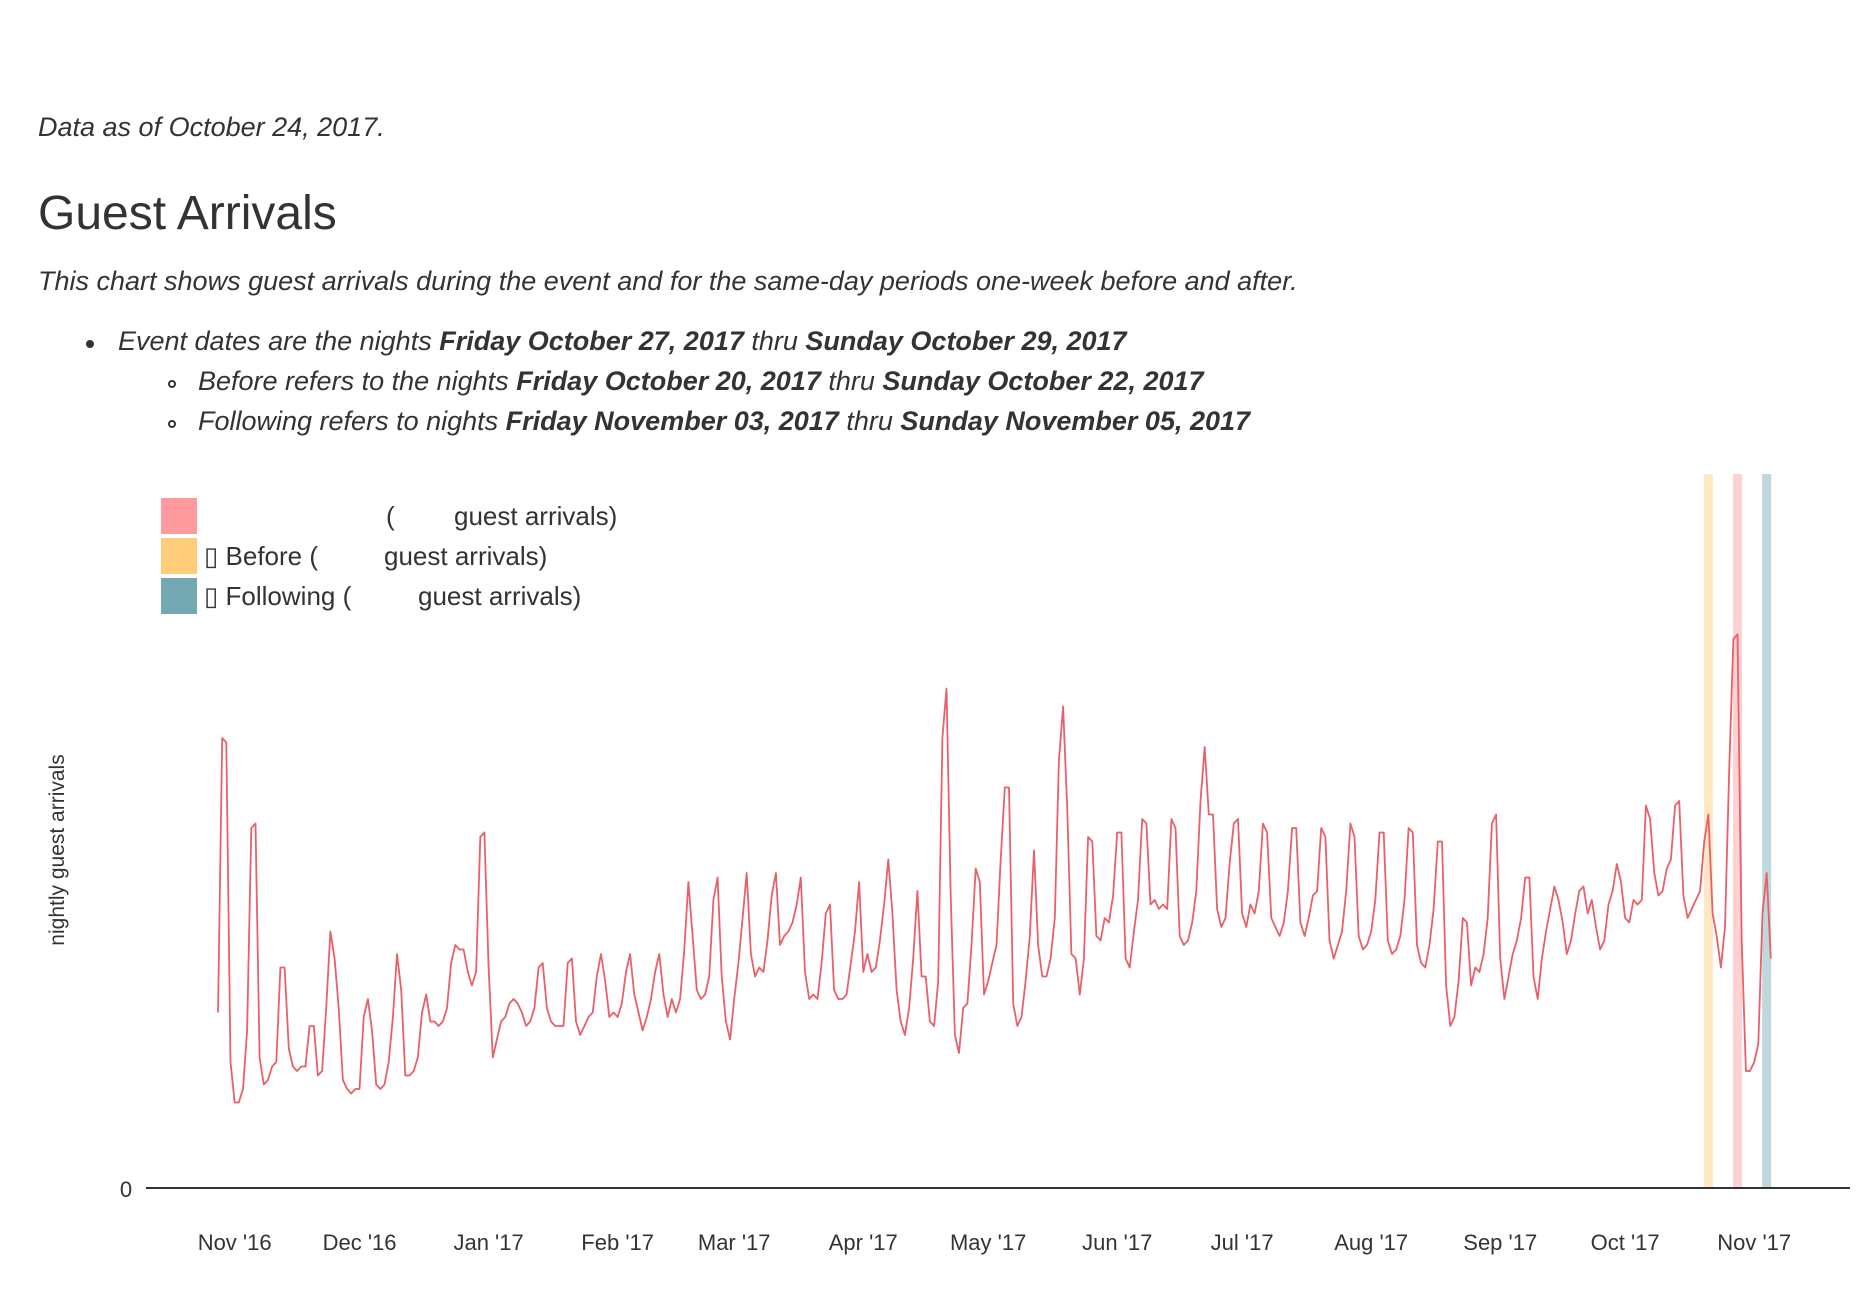 This screenshot has height=1308, width=1870. What do you see at coordinates (734, 1242) in the screenshot?
I see `x-tick-label: Mar '17` at bounding box center [734, 1242].